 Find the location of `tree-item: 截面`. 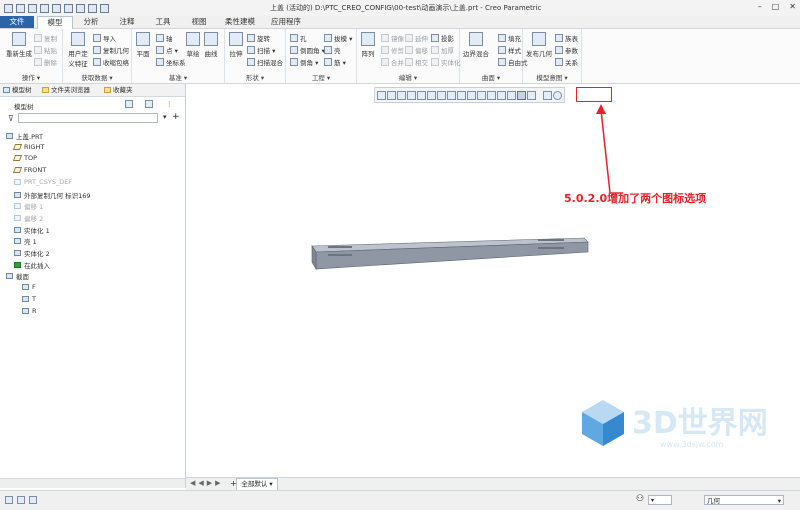

tree-item: 截面 is located at coordinates (17, 276).